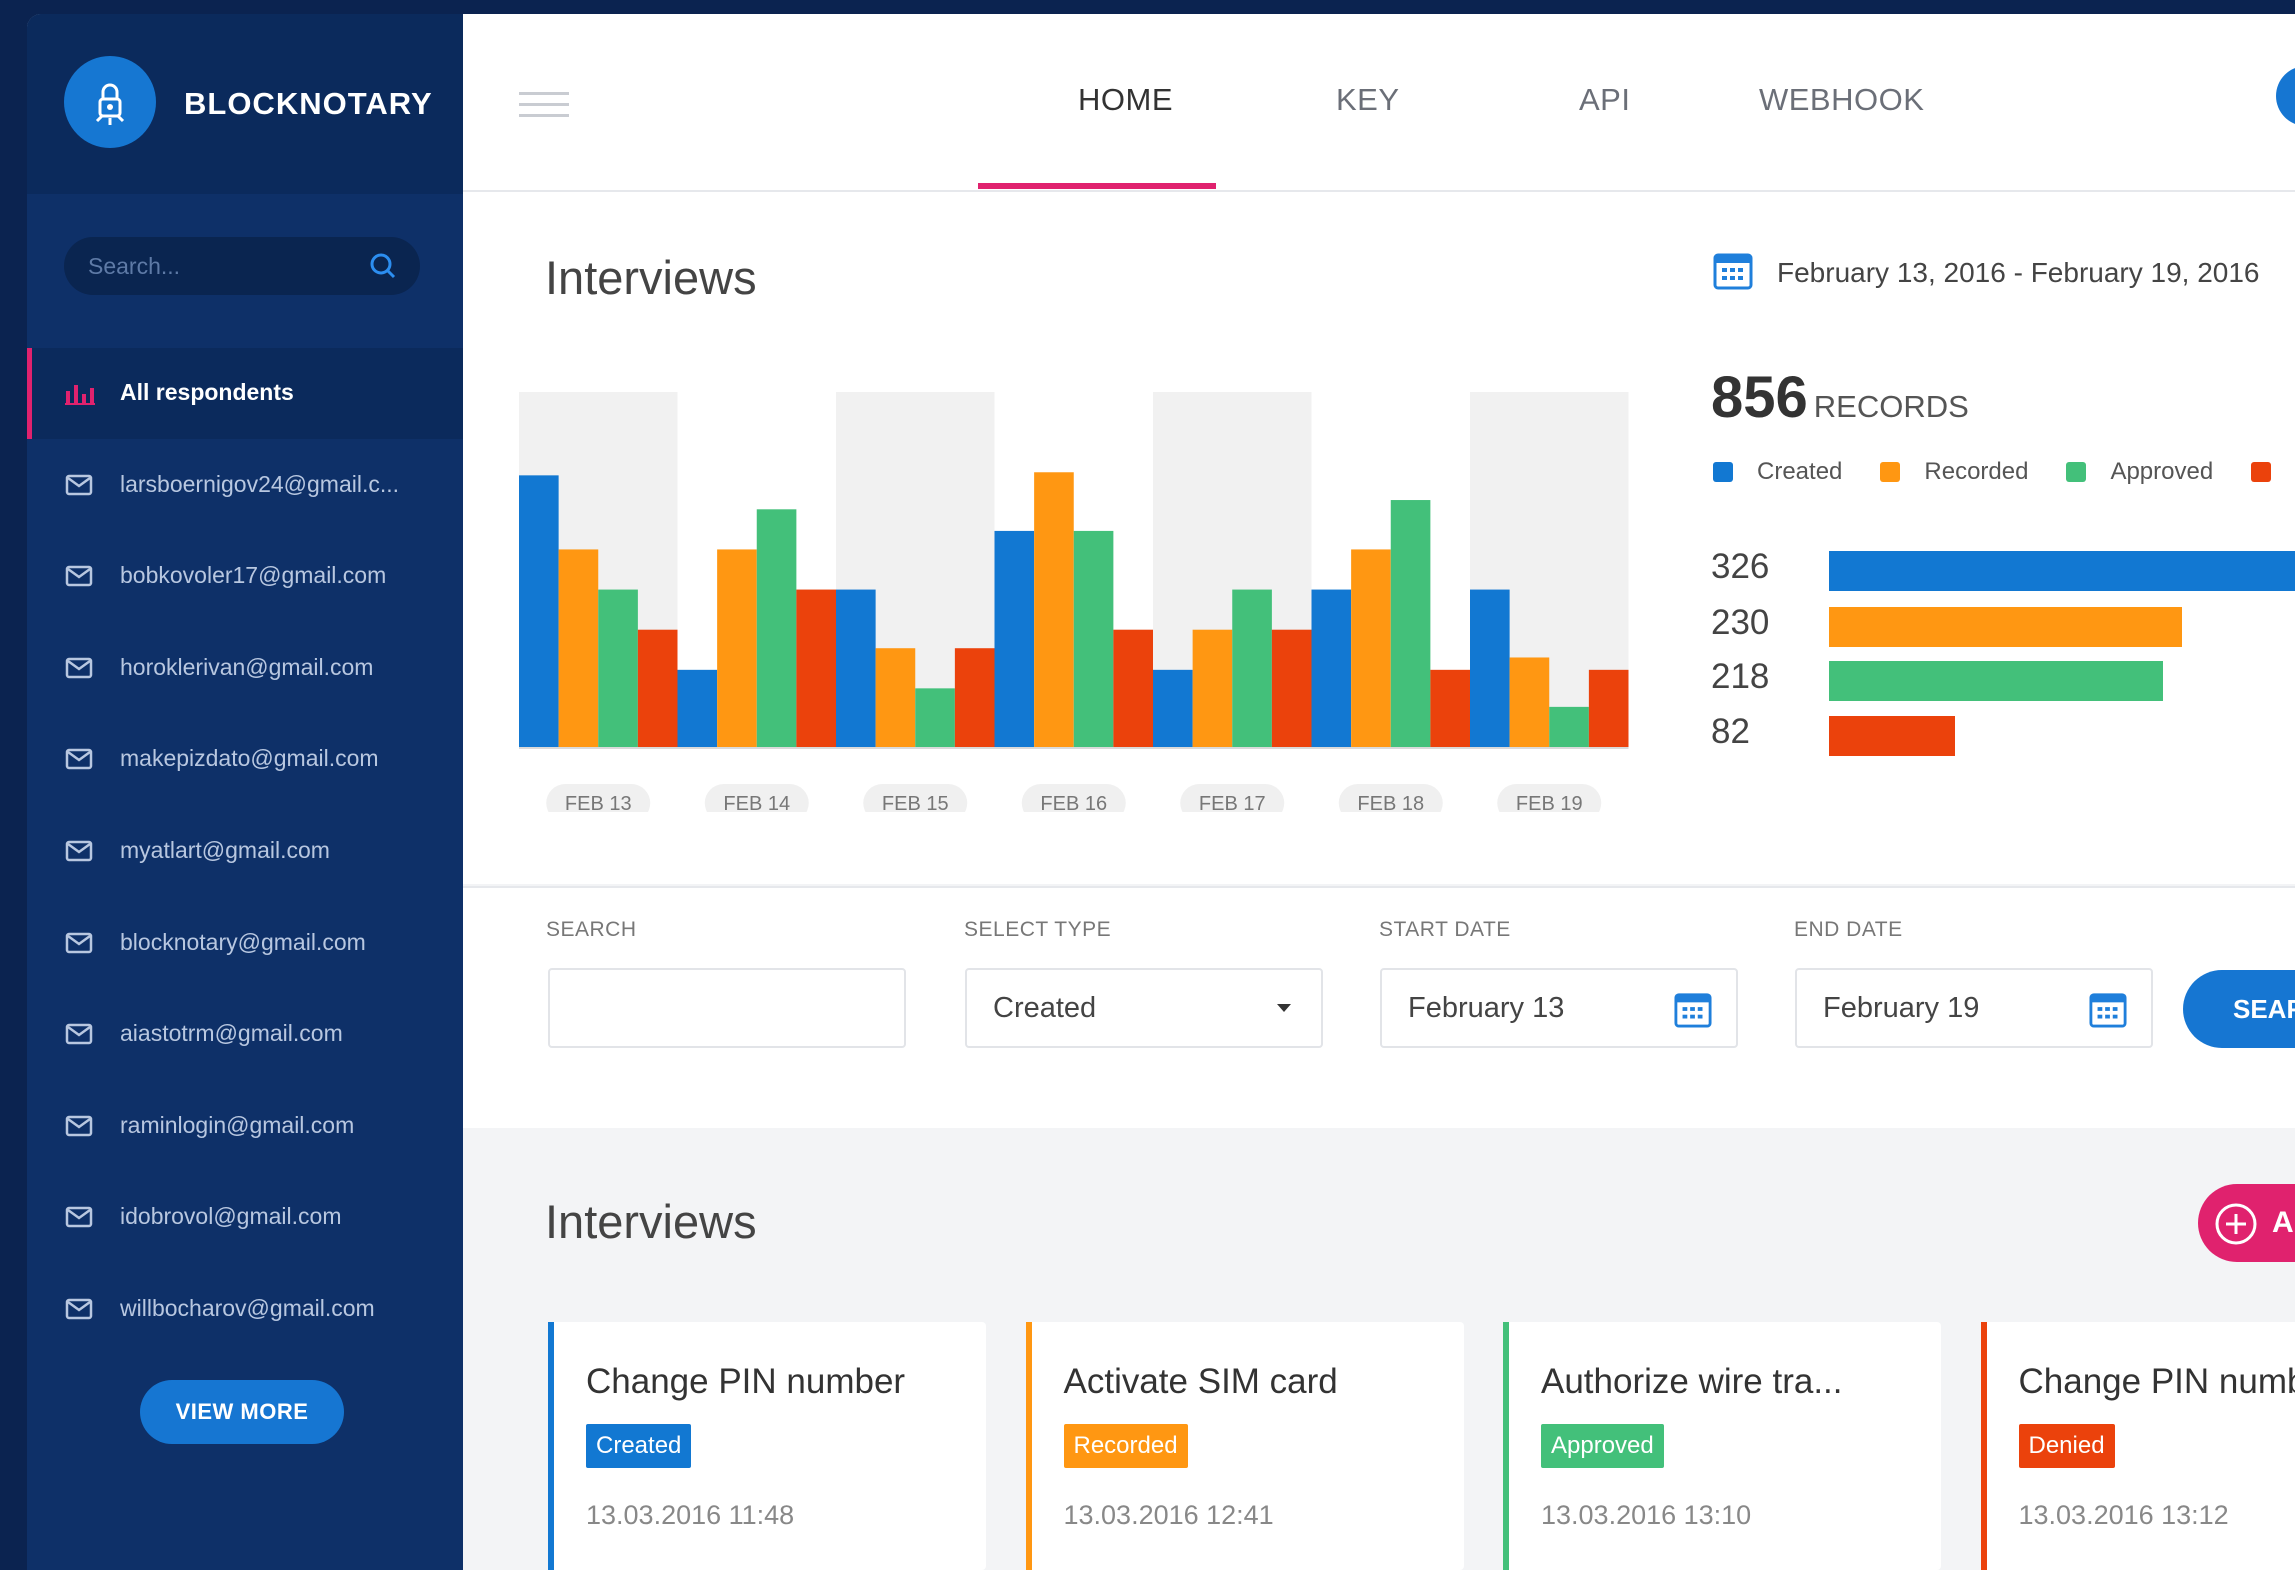 The image size is (2295, 1570). I want to click on x-tick-label: FEB 16, so click(1073, 802).